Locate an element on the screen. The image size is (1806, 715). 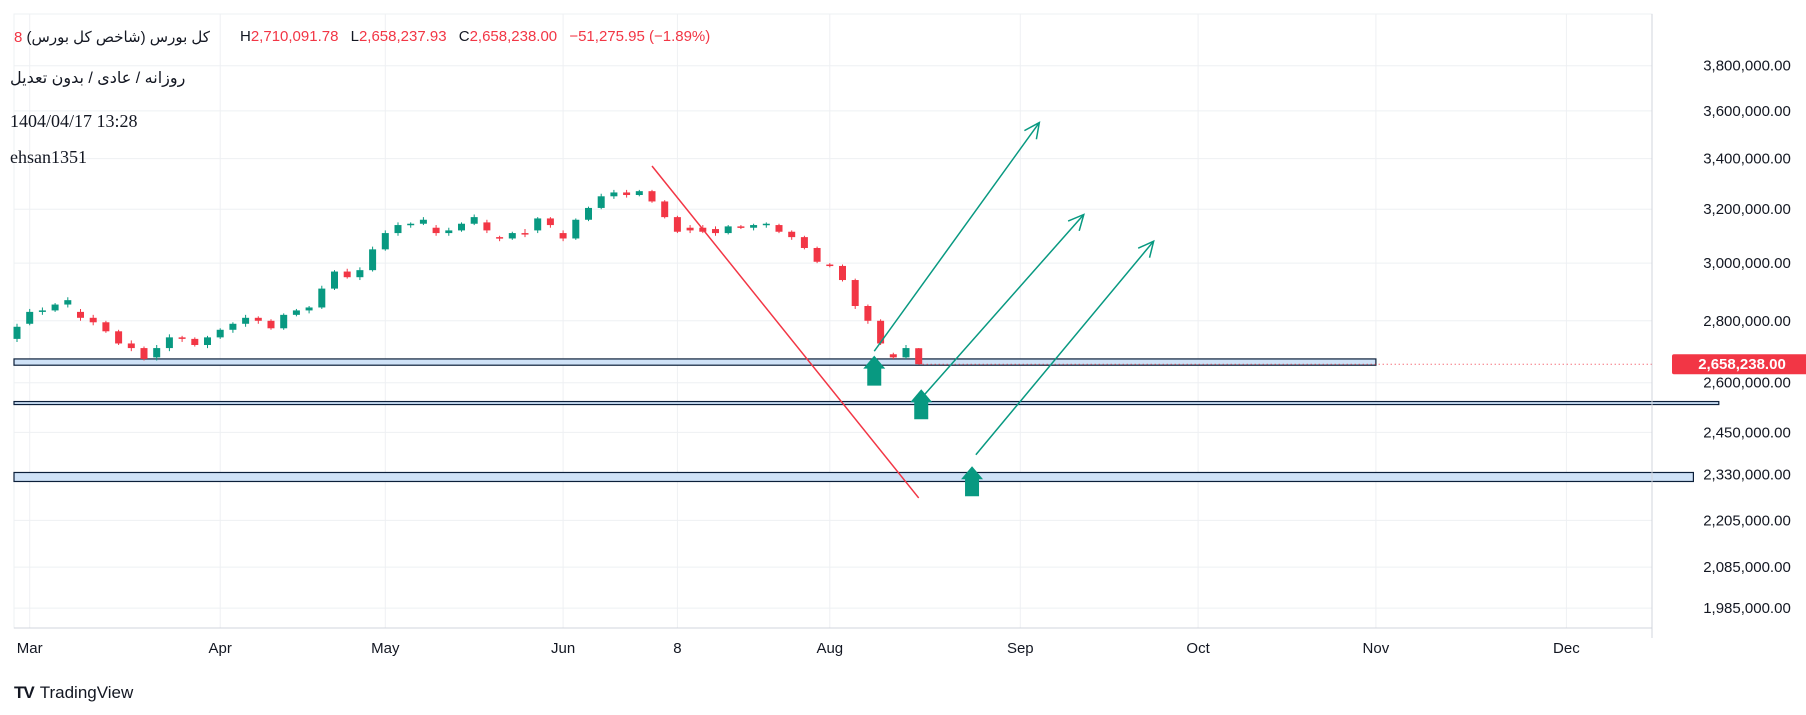
y-tick-label: 3,400,000.00 is located at coordinates (1747, 159).